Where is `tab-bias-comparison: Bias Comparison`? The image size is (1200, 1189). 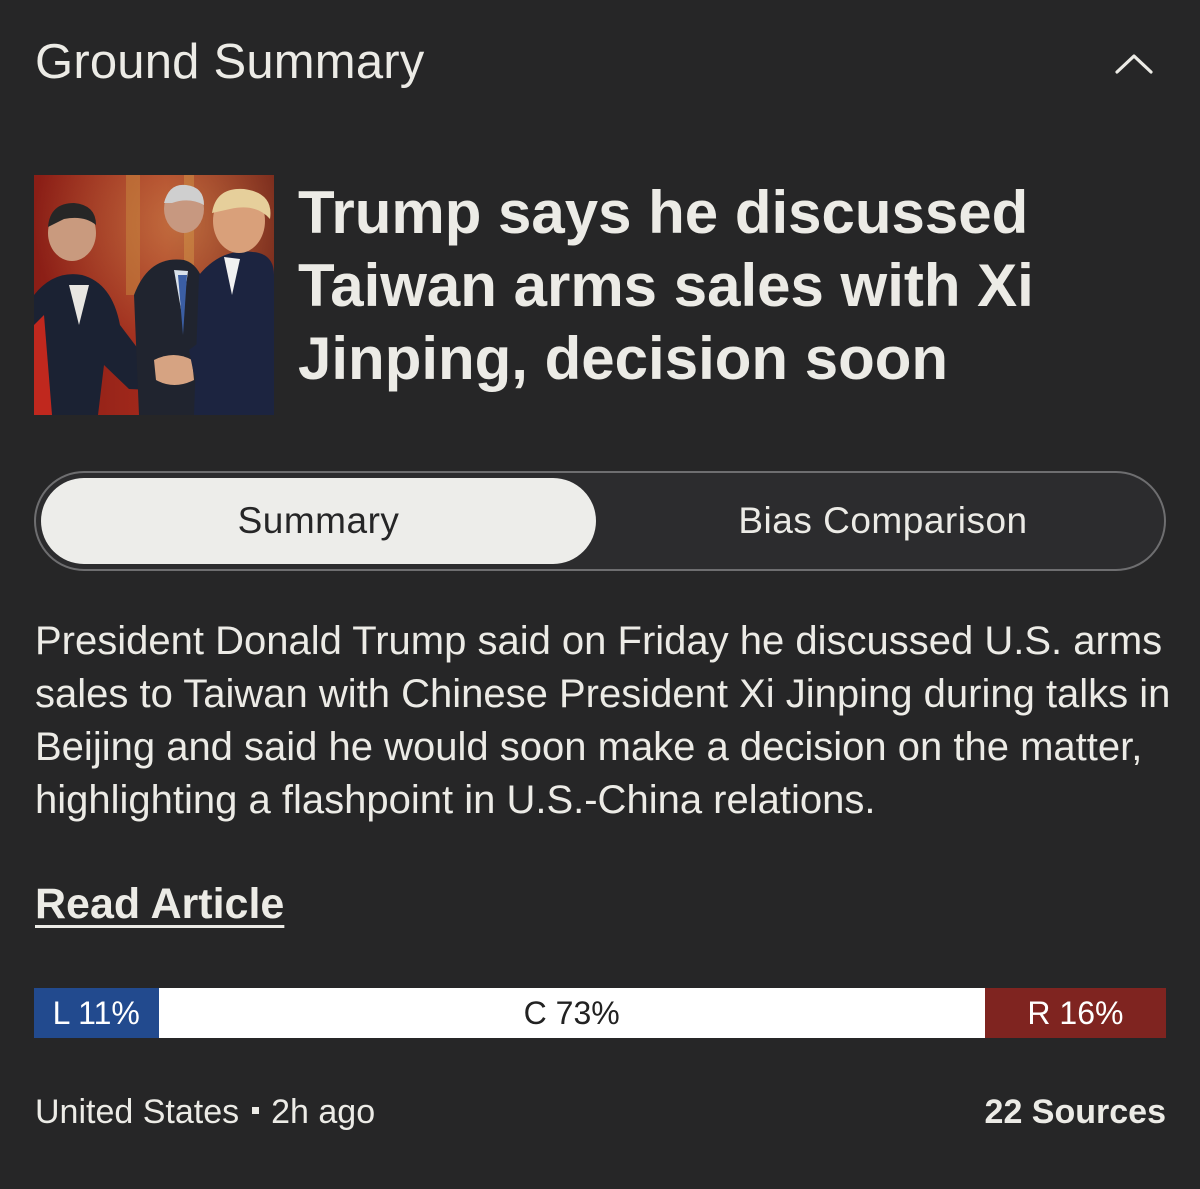
tab-bias-comparison: Bias Comparison is located at coordinates (883, 521).